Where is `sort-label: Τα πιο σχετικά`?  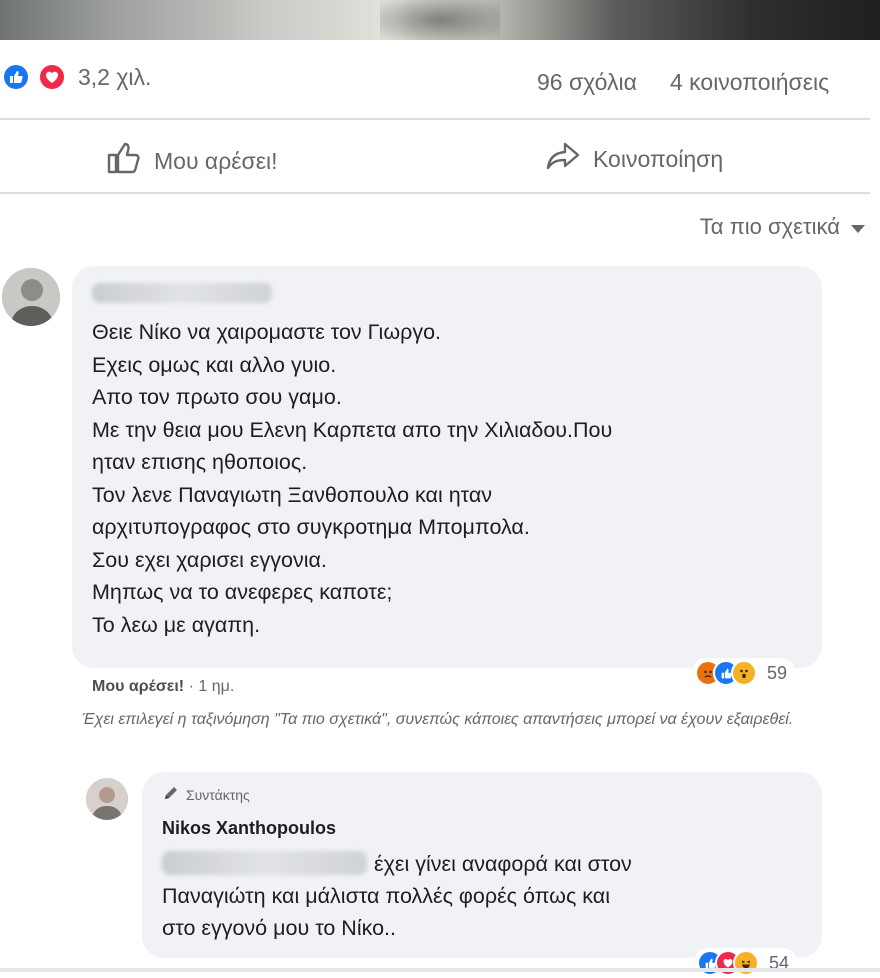 sort-label: Τα πιο σχετικά is located at coordinates (769, 226).